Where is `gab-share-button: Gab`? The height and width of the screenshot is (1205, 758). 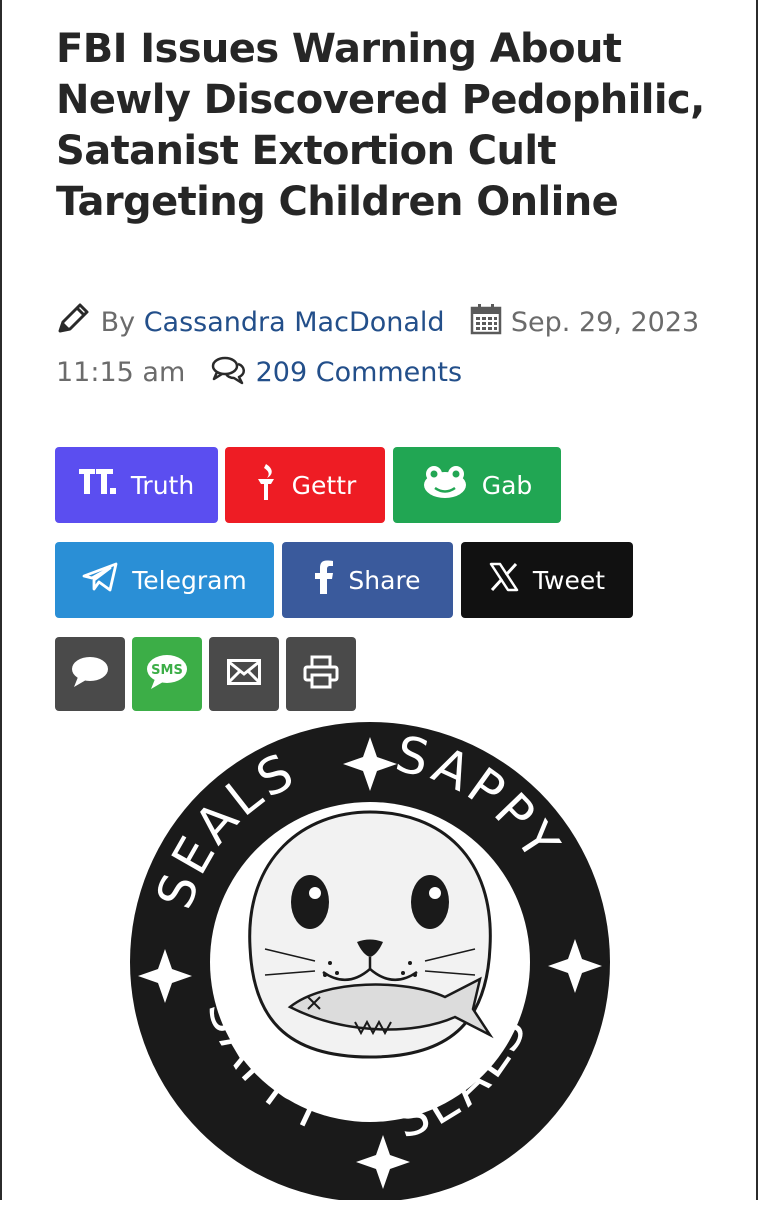
gab-share-button: Gab is located at coordinates (477, 485).